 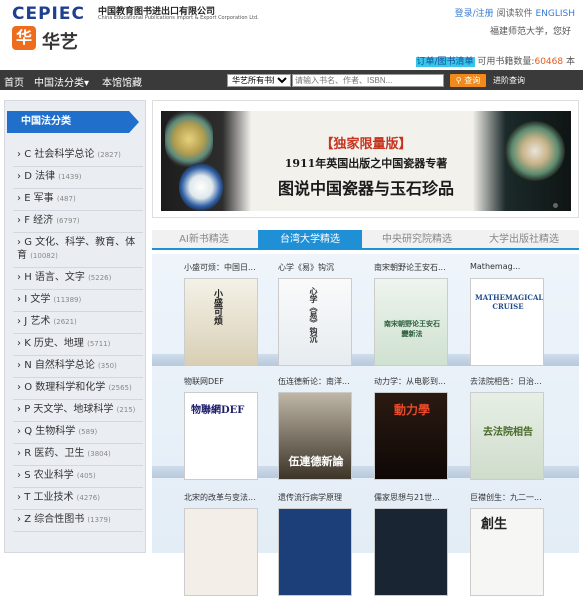 What do you see at coordinates (54, 343) in the screenshot?
I see `category-label: K 历史、地理` at bounding box center [54, 343].